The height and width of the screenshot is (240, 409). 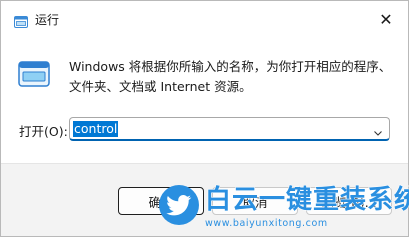 I want to click on open-input-value: control, so click(x=96, y=129).